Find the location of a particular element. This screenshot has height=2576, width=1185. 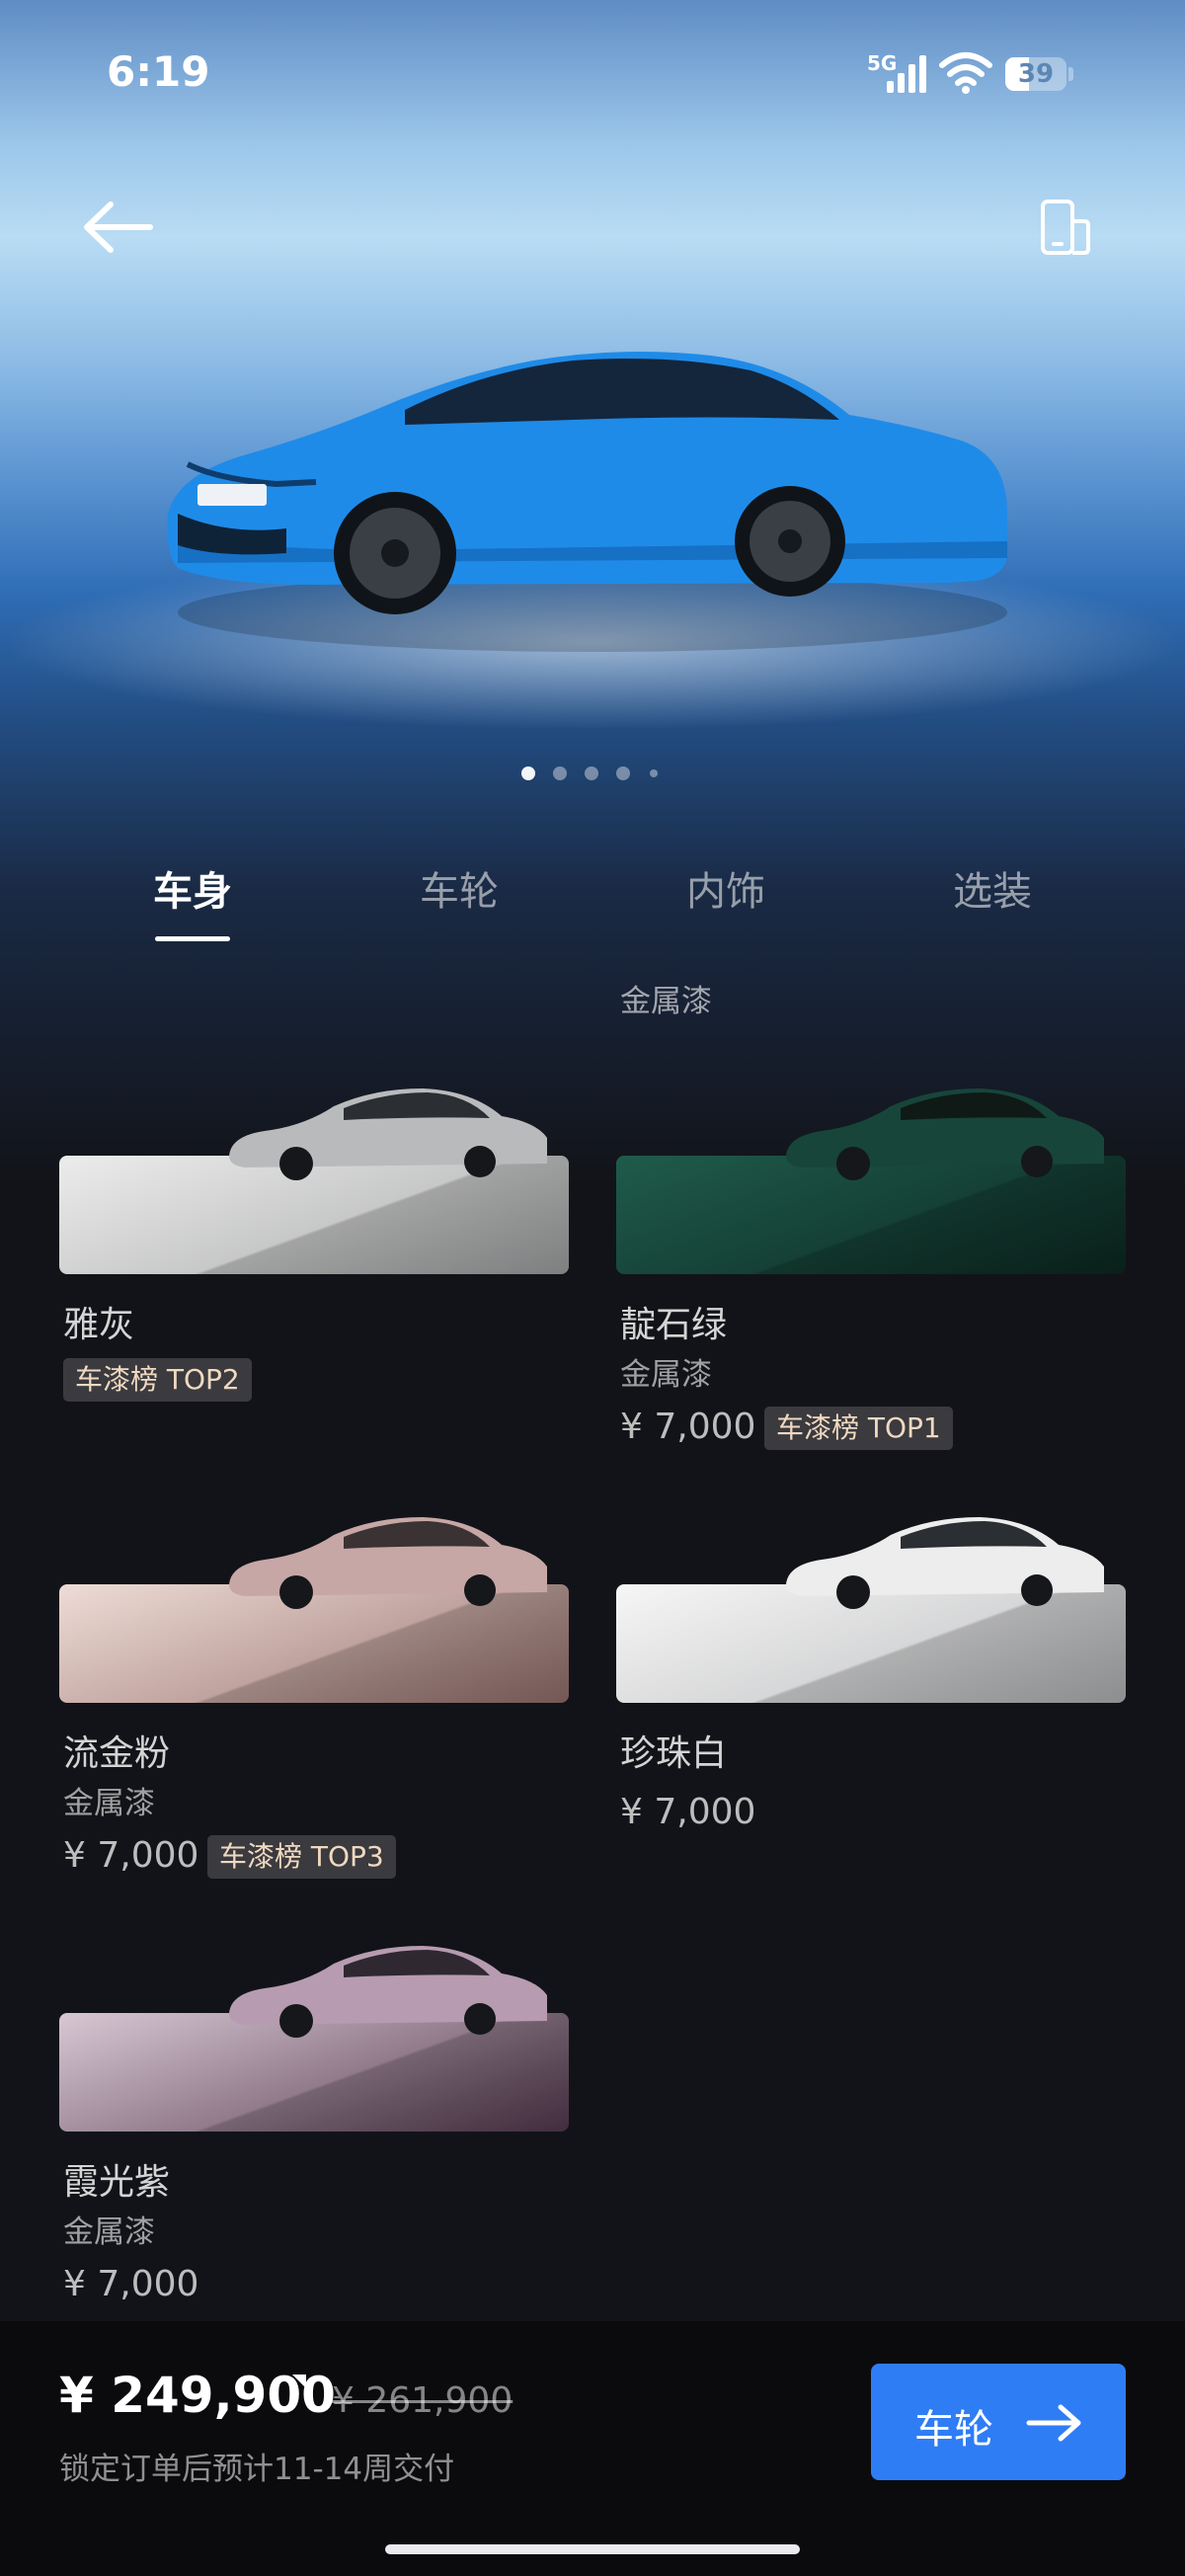

paint-rank-badge: 车漆榜 TOP1 is located at coordinates (858, 1428).